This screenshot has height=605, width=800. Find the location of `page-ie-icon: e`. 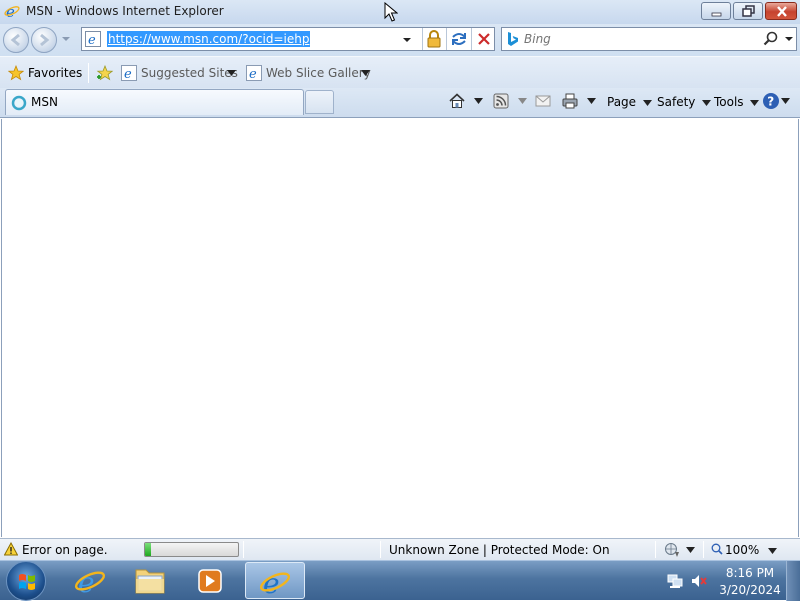

page-ie-icon: e is located at coordinates (93, 39).